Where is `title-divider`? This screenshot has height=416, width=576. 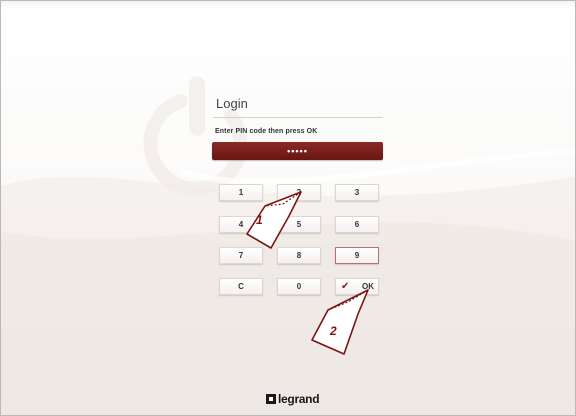 title-divider is located at coordinates (298, 117).